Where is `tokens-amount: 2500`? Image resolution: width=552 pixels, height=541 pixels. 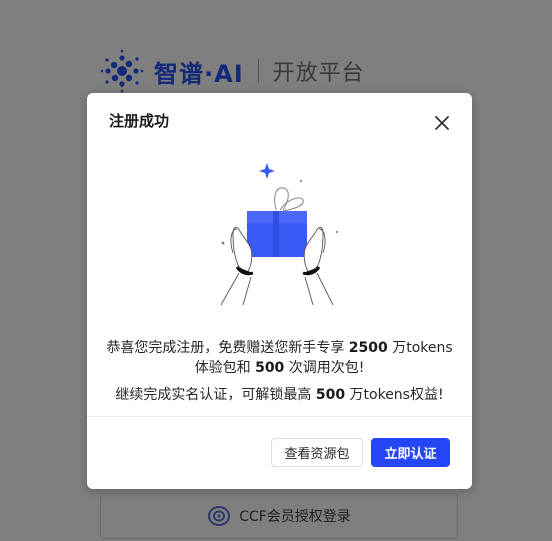
tokens-amount: 2500 is located at coordinates (368, 348).